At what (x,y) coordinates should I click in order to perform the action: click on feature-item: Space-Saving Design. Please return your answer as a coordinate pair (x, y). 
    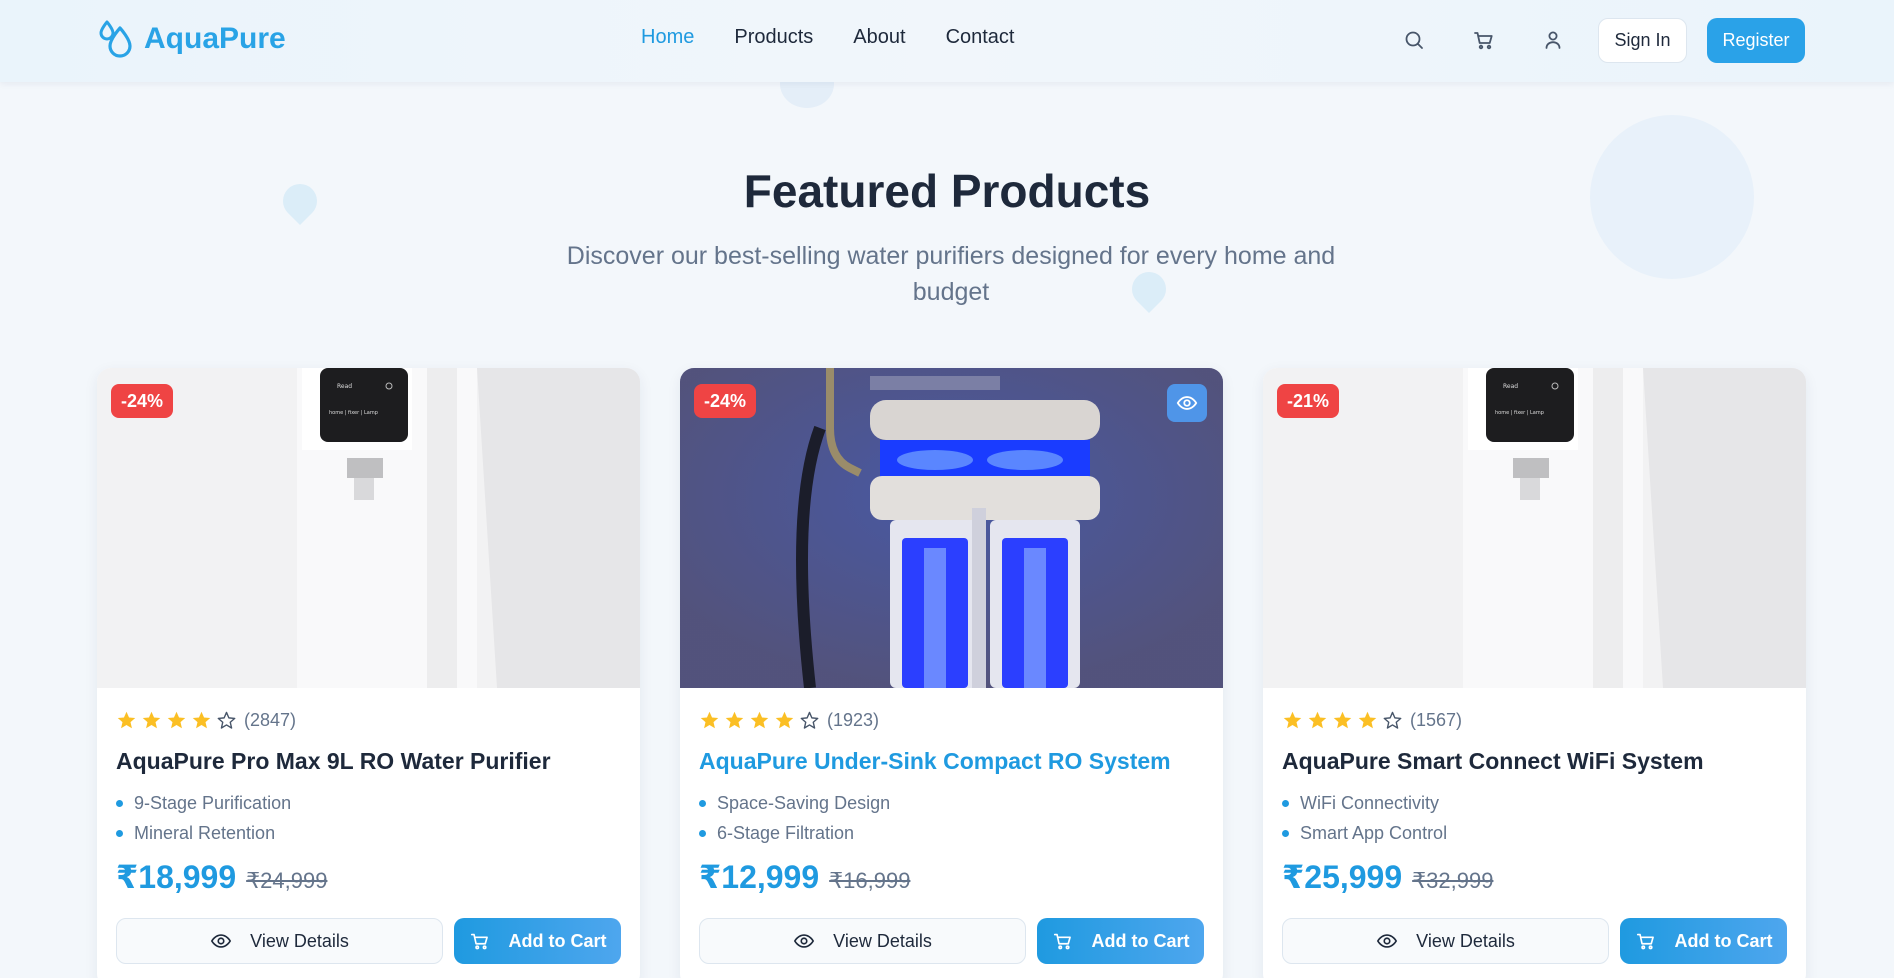
    Looking at the image, I should click on (794, 803).